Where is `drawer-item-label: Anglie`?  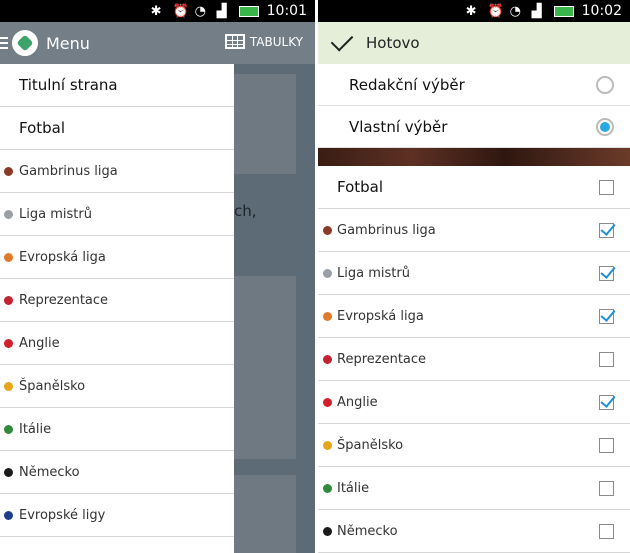
drawer-item-label: Anglie is located at coordinates (39, 343).